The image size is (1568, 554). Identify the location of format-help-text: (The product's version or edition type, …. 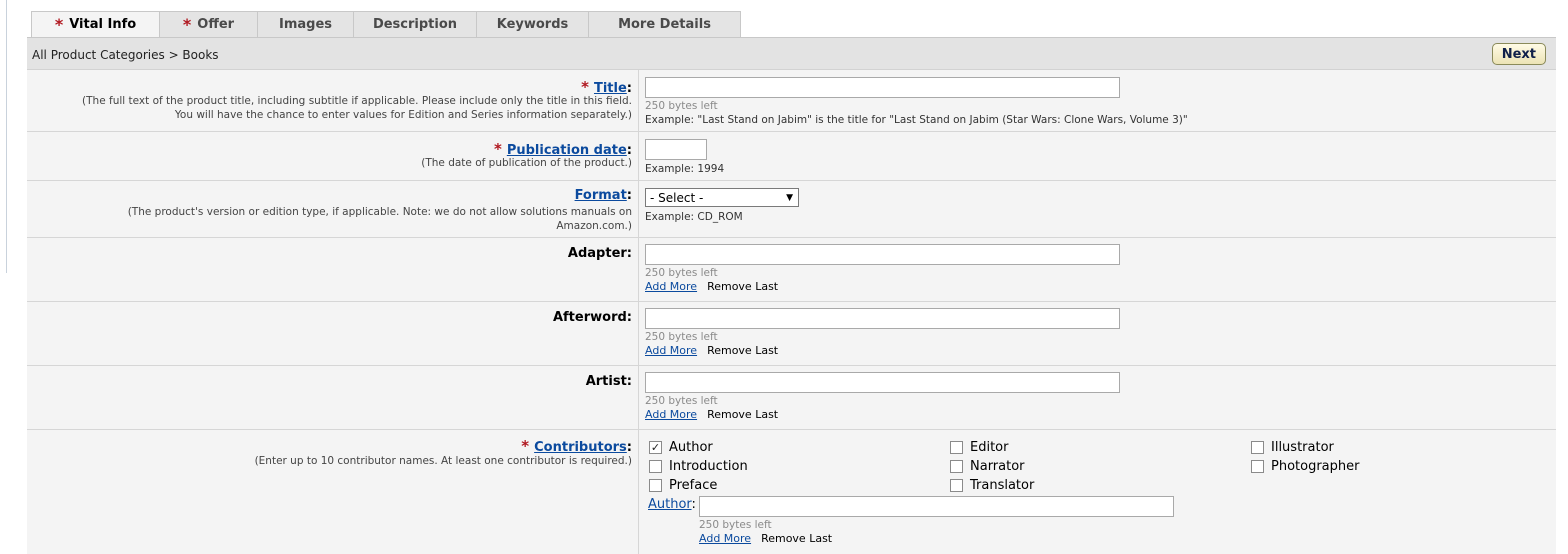
(379, 219).